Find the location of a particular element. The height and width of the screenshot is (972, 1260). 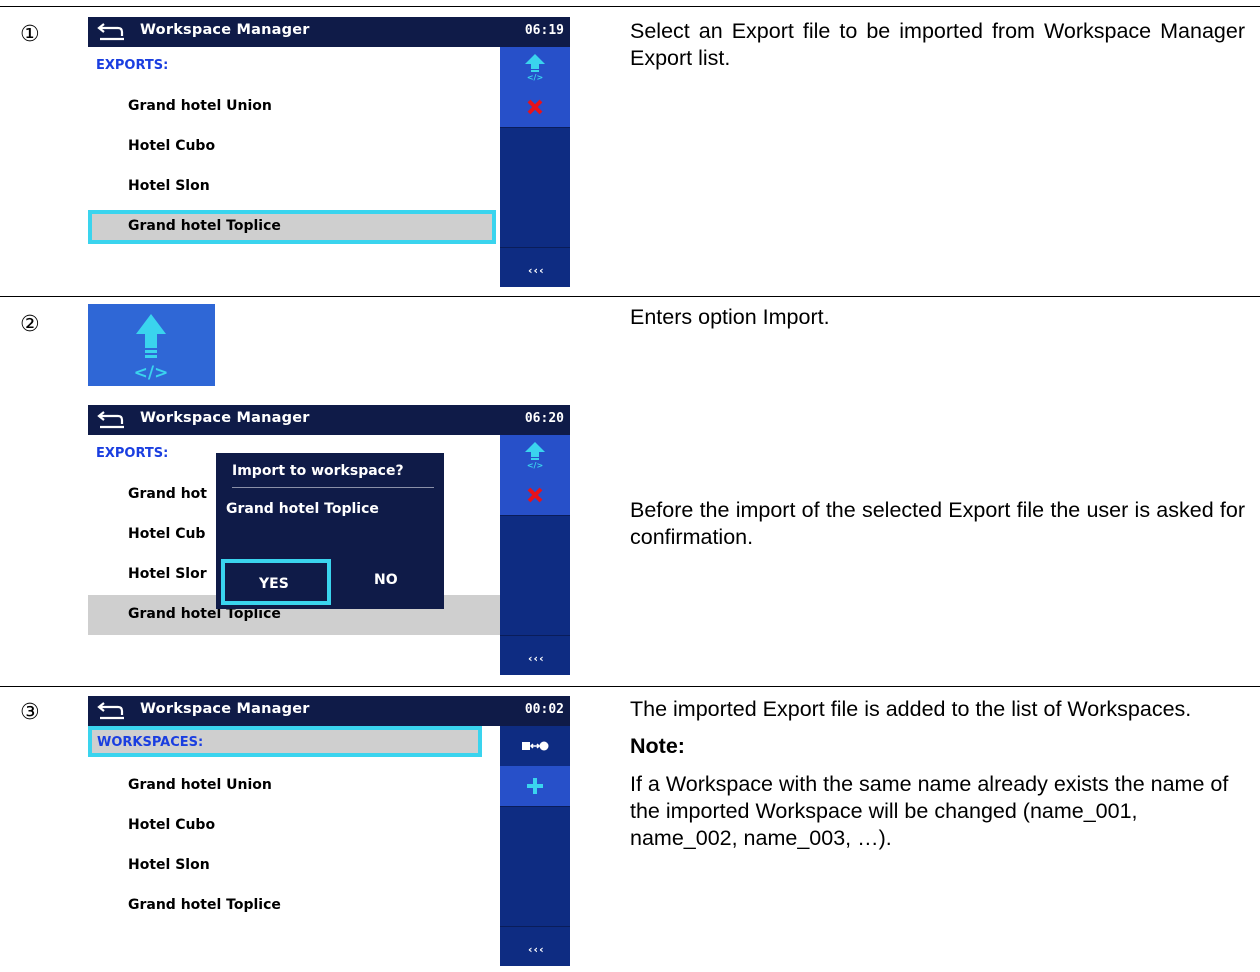

top-rule is located at coordinates (630, 6).